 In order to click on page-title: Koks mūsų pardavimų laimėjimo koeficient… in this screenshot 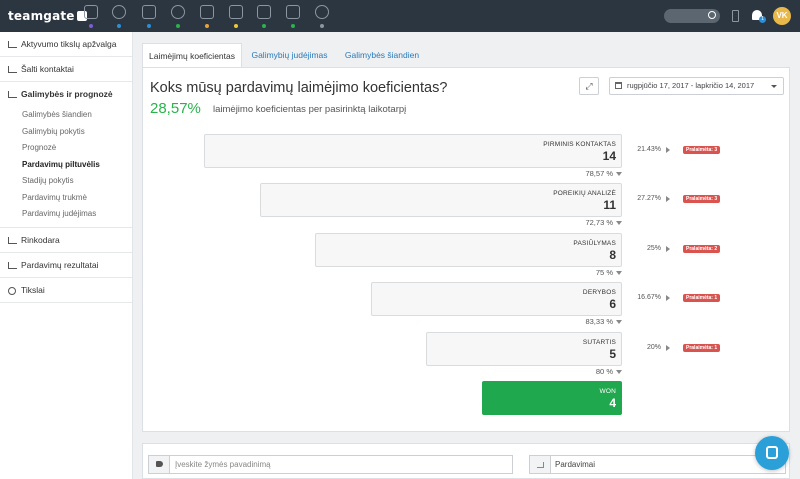, I will do `click(299, 88)`.